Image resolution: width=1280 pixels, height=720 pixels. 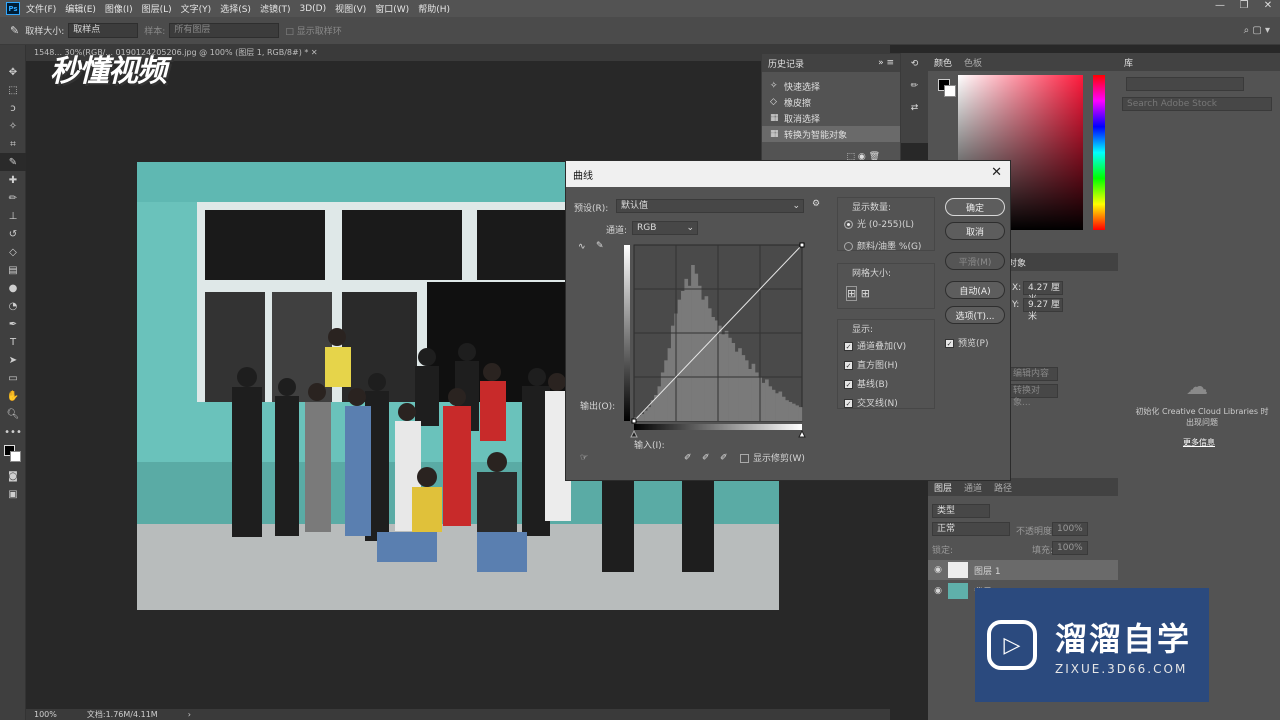 What do you see at coordinates (350, 8) in the screenshot?
I see `menu-view: 视图(V)` at bounding box center [350, 8].